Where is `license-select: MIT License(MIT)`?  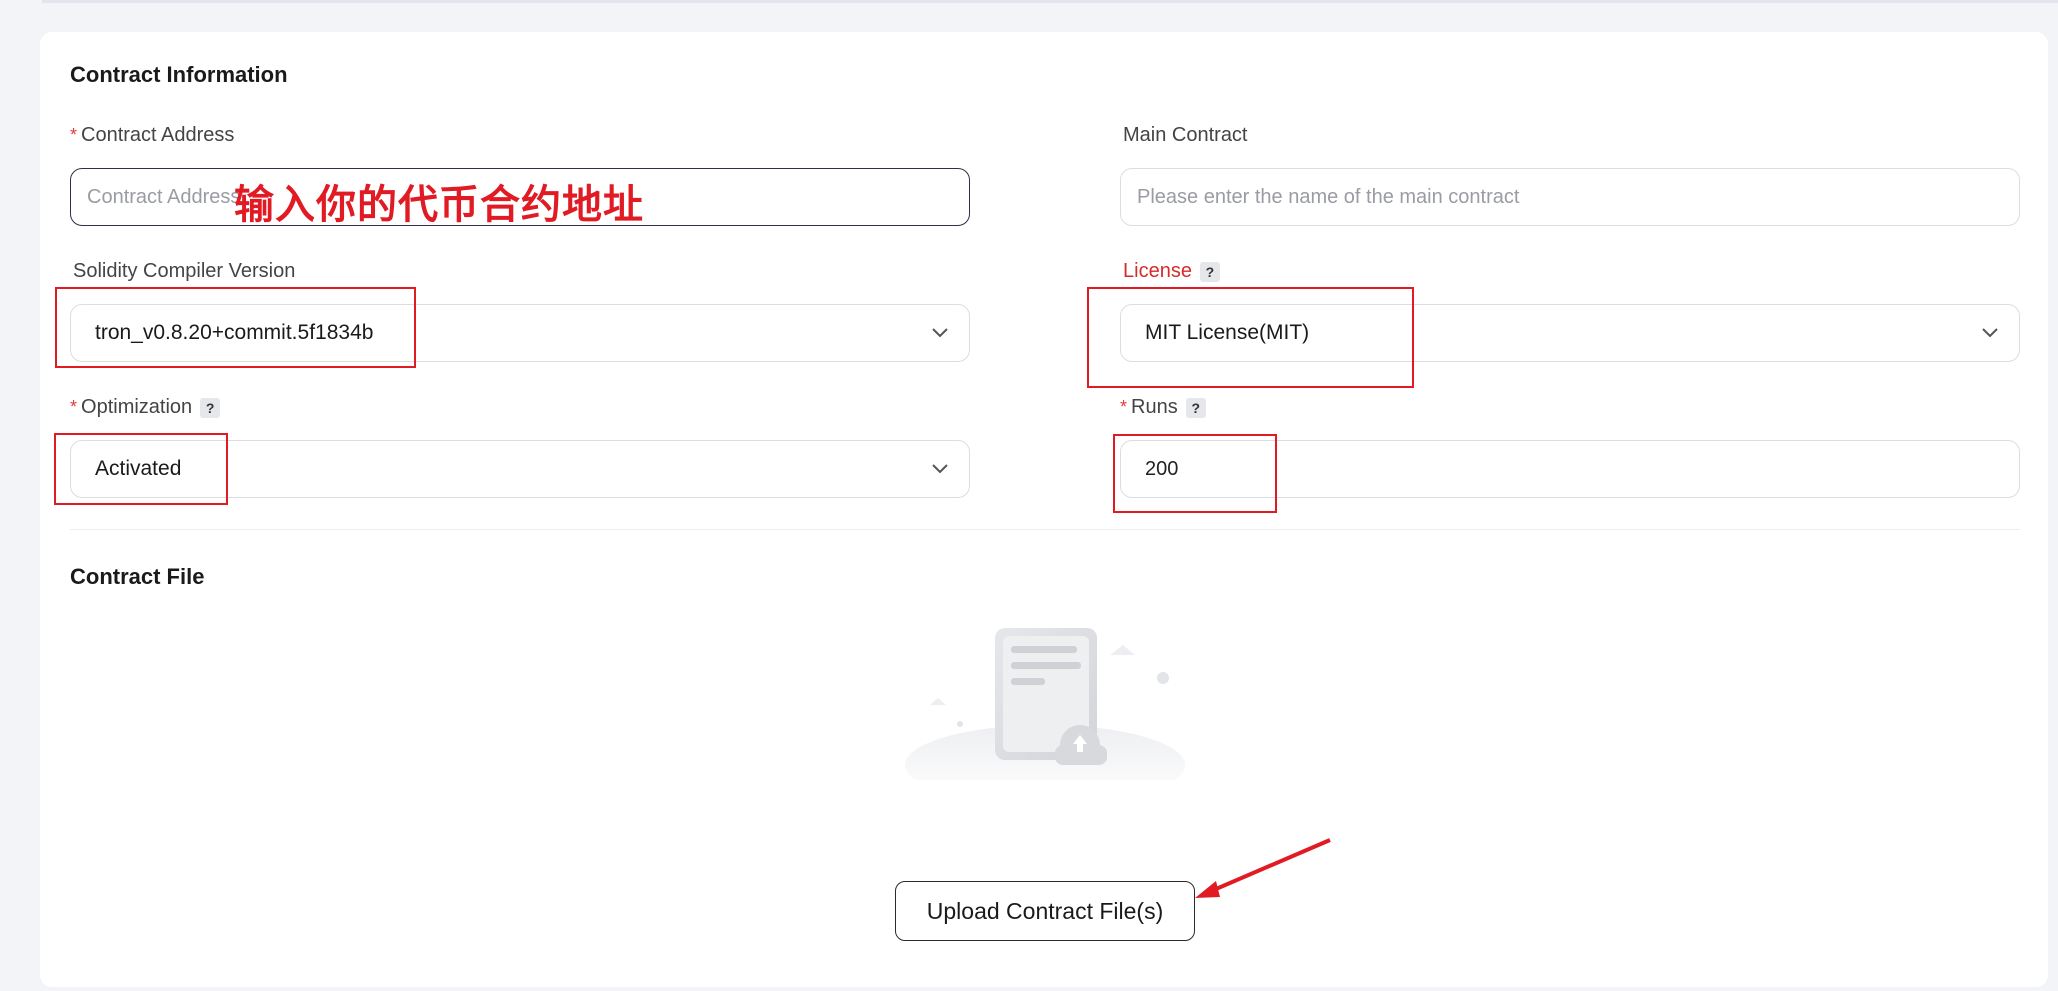 license-select: MIT License(MIT) is located at coordinates (1570, 333).